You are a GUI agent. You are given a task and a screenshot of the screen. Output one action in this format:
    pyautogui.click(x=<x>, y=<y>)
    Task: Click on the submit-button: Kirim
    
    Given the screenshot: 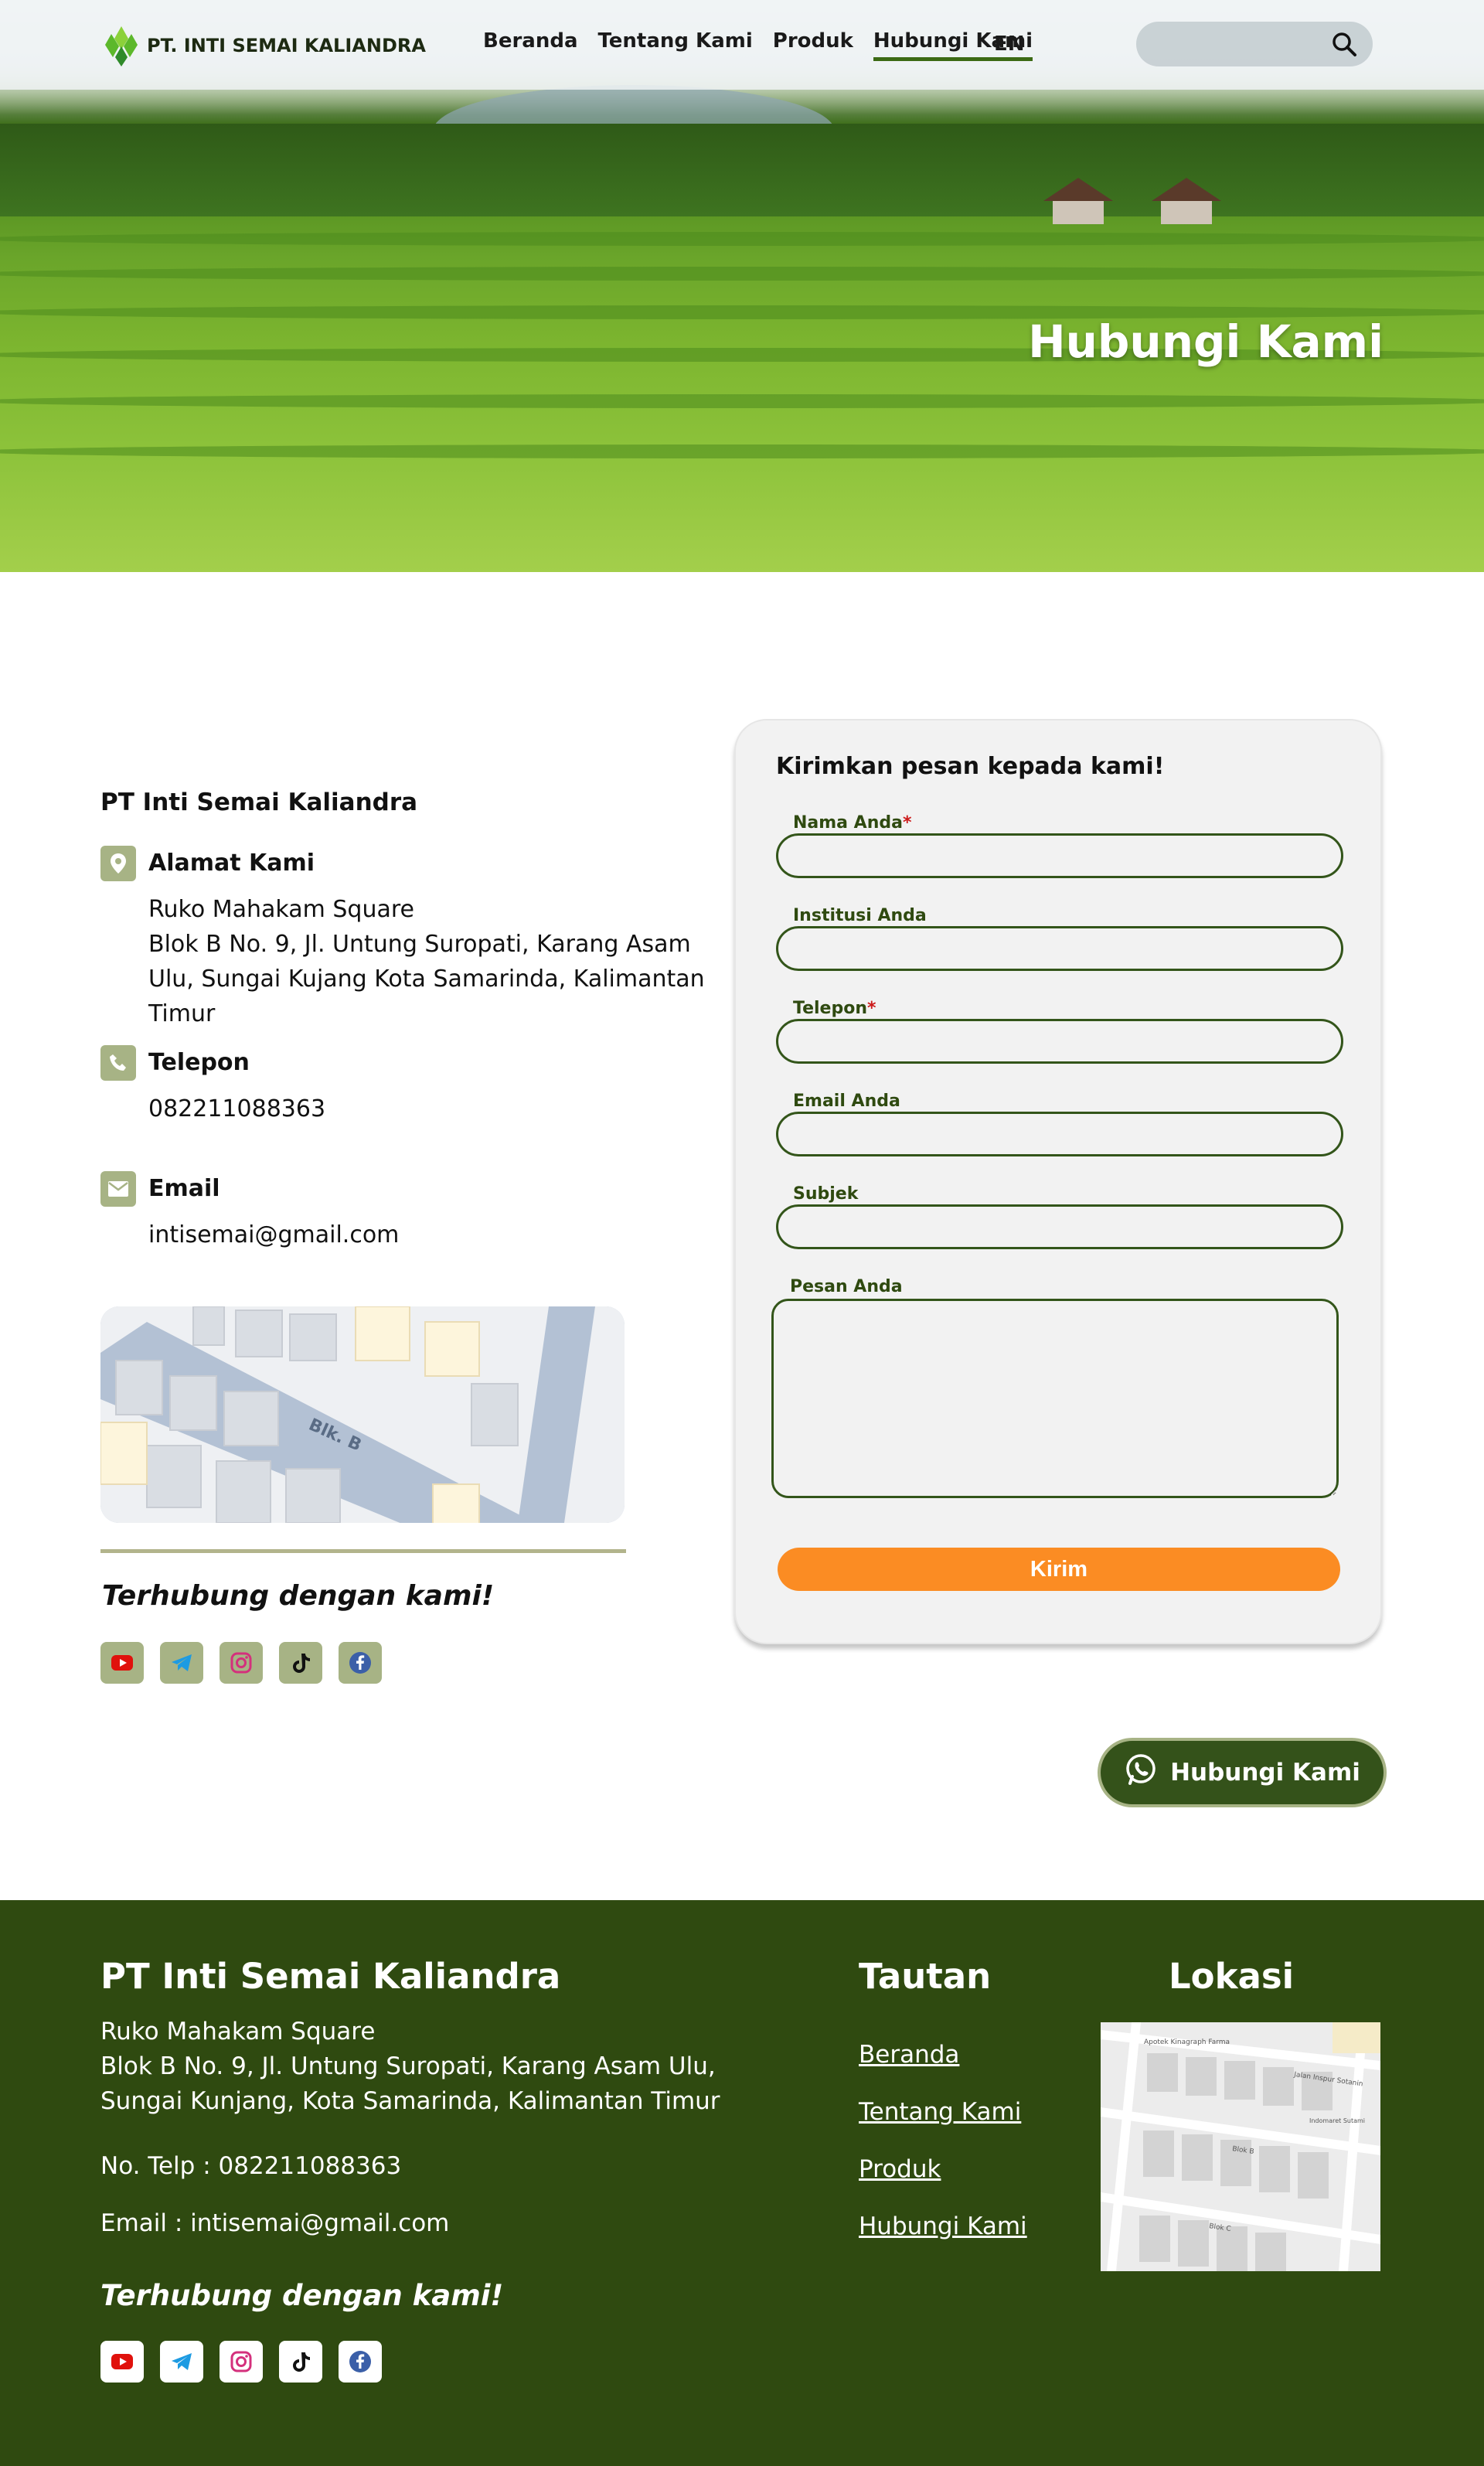 What is the action you would take?
    pyautogui.click(x=1059, y=1569)
    